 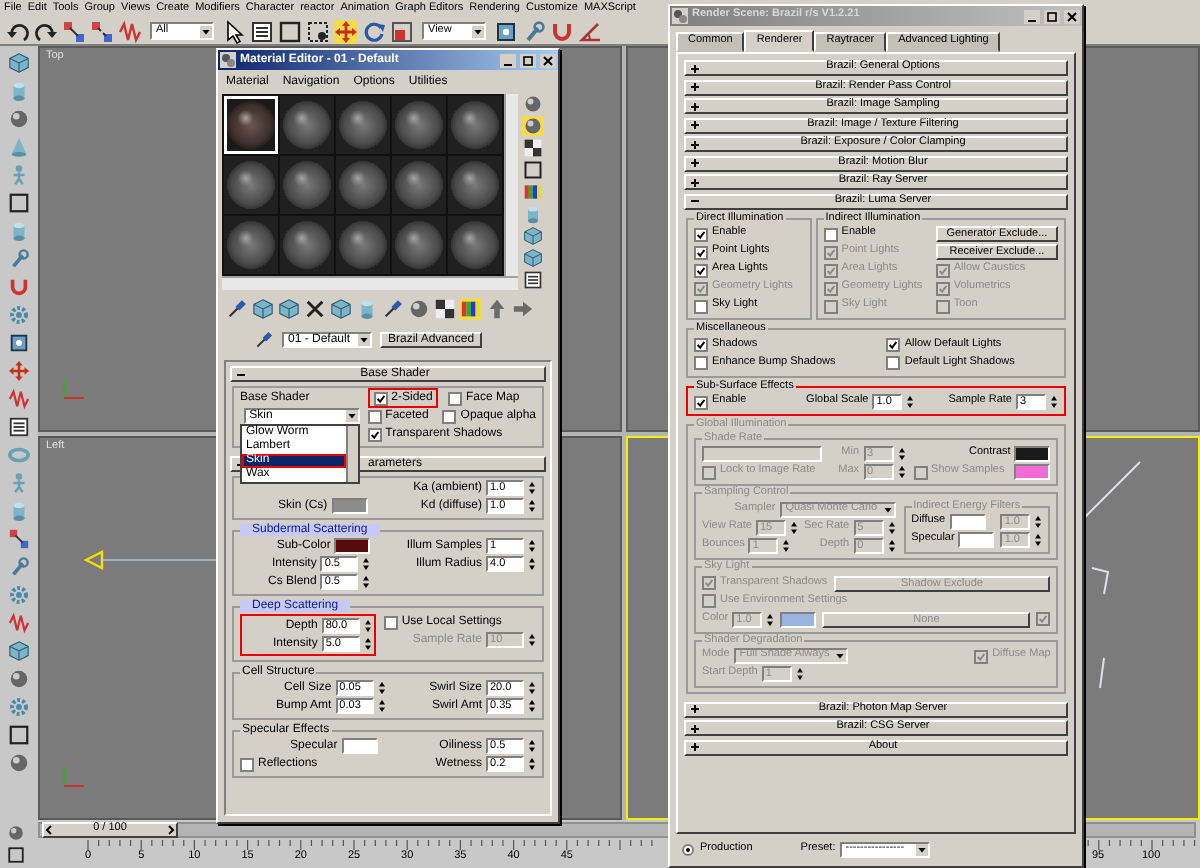 What do you see at coordinates (346, 31) in the screenshot?
I see `move-icon` at bounding box center [346, 31].